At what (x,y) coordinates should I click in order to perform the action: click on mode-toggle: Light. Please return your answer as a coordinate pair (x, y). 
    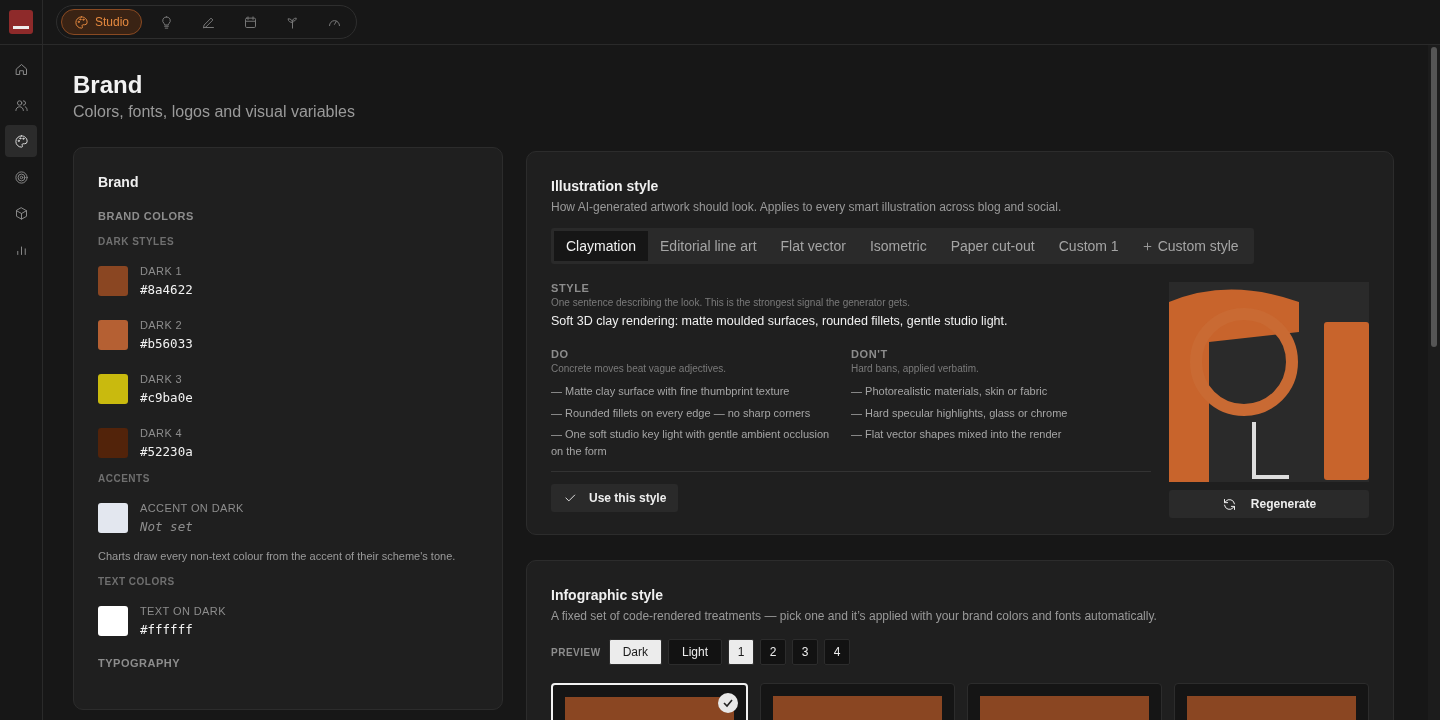
    Looking at the image, I should click on (694, 652).